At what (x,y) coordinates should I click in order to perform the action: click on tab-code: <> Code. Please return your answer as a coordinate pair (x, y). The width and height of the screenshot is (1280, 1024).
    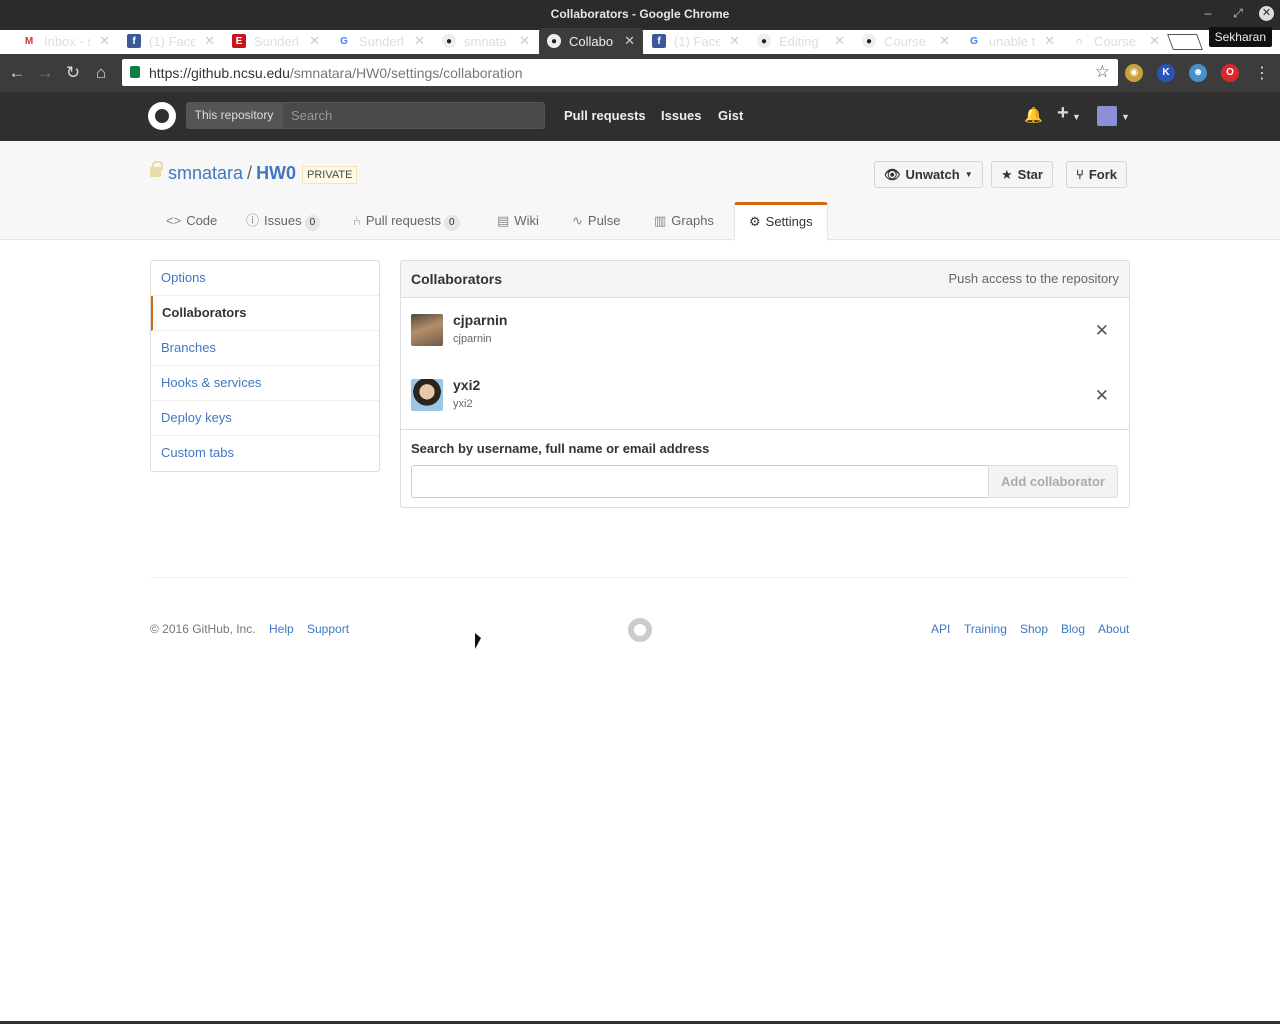
    Looking at the image, I should click on (191, 221).